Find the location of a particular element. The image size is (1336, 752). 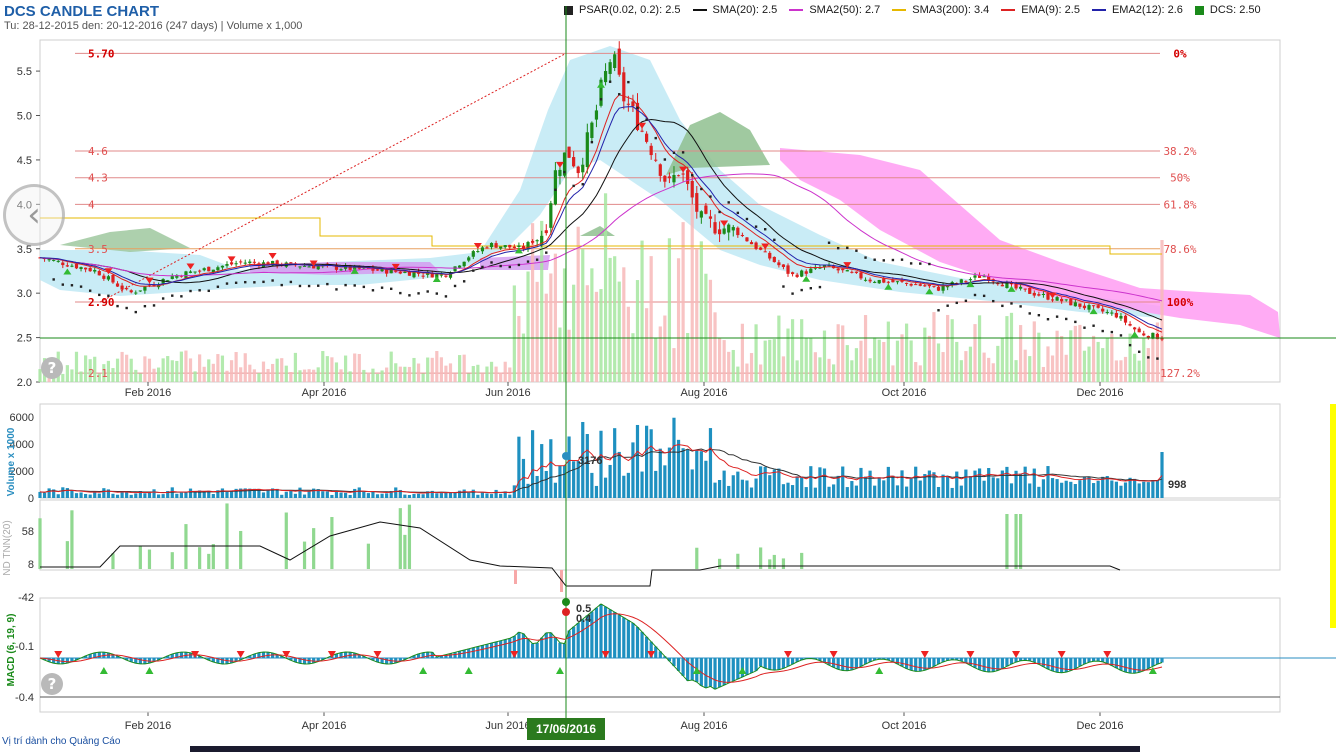

side-scroll-bar is located at coordinates (1333, 516).